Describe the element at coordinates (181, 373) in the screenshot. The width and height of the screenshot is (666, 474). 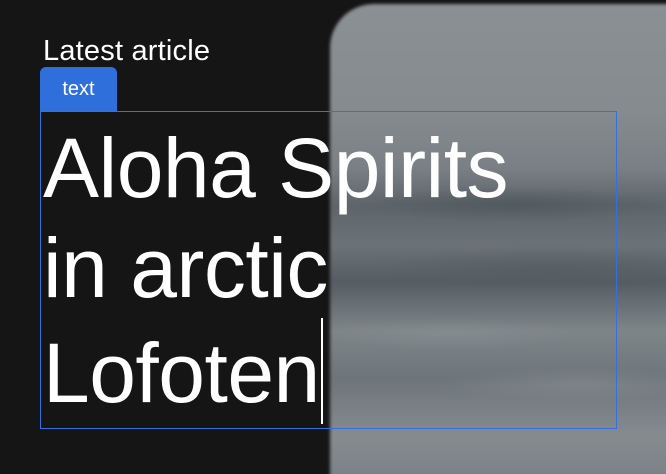
I see `headline-line-text: Lofoten` at that location.